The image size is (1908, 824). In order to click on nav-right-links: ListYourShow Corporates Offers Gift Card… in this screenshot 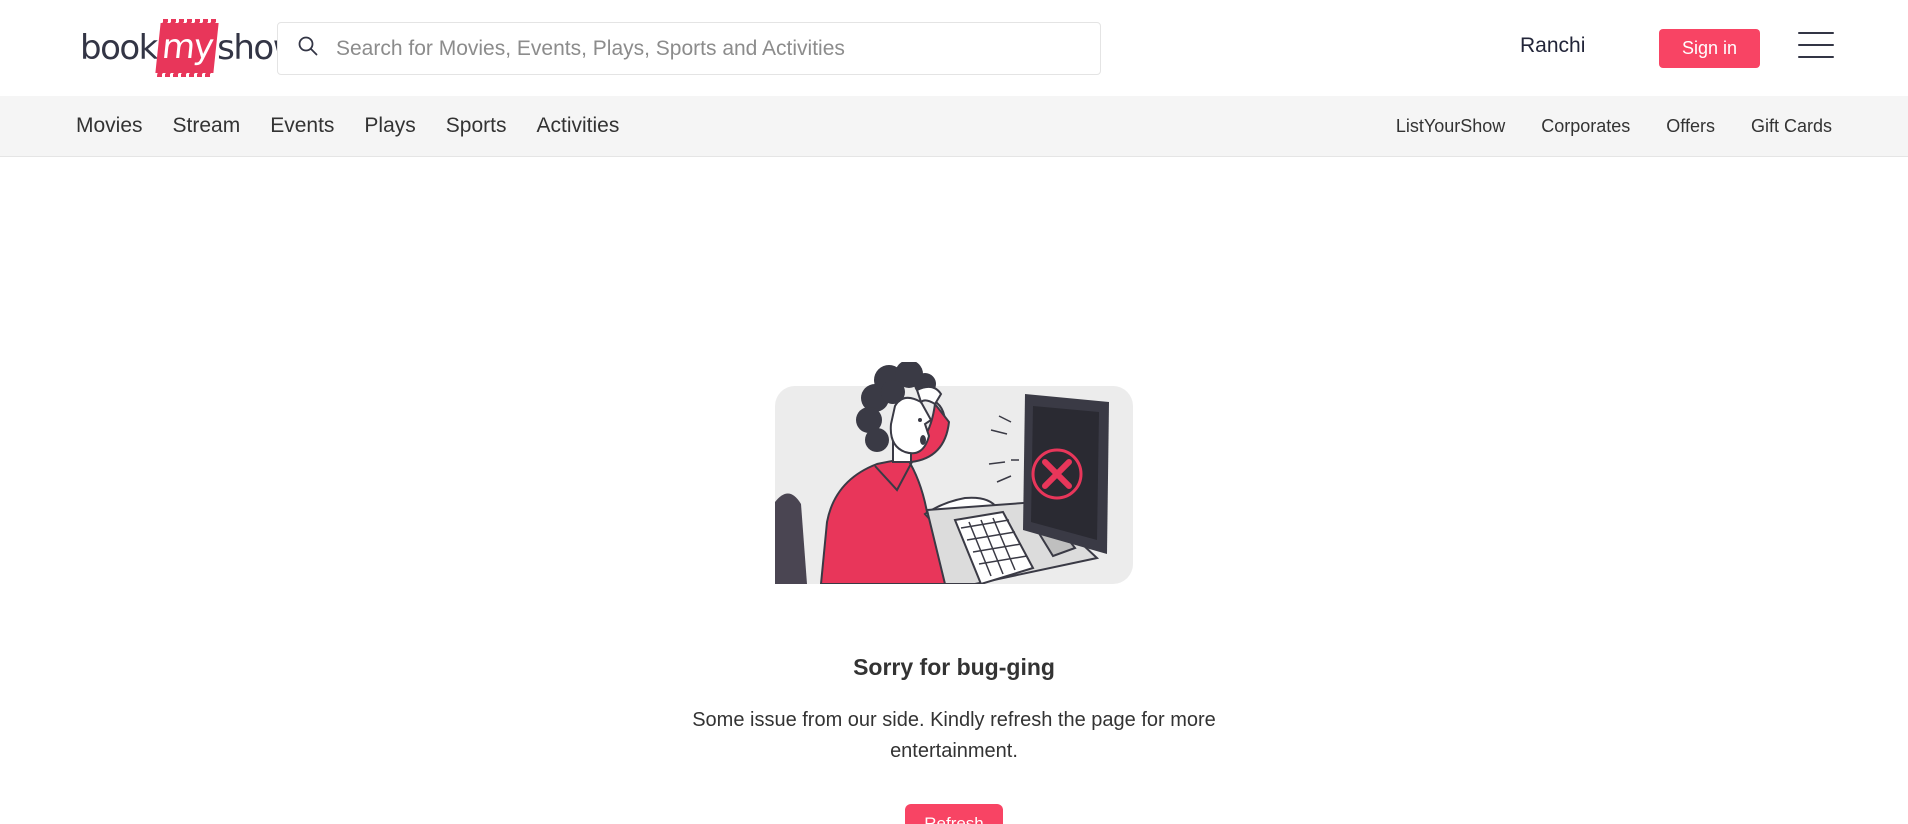, I will do `click(1596, 126)`.